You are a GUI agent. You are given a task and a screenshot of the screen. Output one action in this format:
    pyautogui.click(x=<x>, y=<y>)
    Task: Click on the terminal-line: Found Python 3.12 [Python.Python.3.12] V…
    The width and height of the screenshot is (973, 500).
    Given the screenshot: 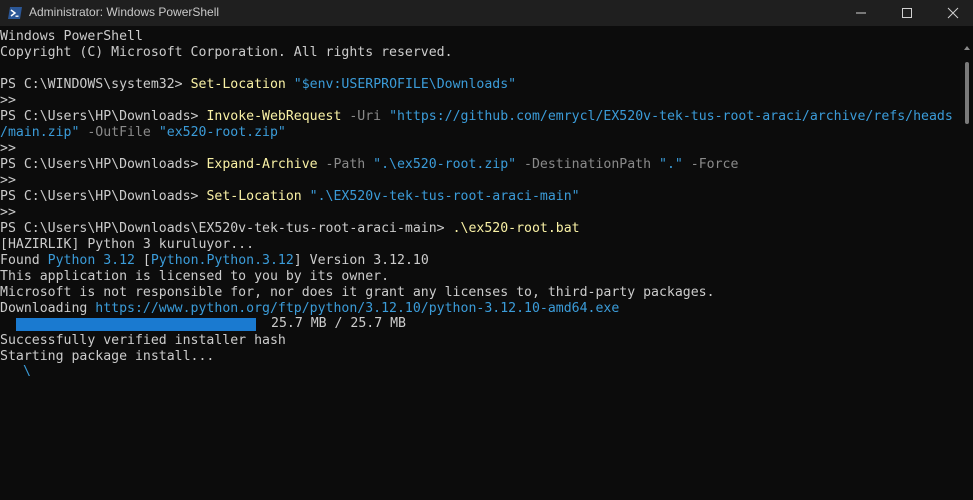 What is the action you would take?
    pyautogui.click(x=214, y=261)
    